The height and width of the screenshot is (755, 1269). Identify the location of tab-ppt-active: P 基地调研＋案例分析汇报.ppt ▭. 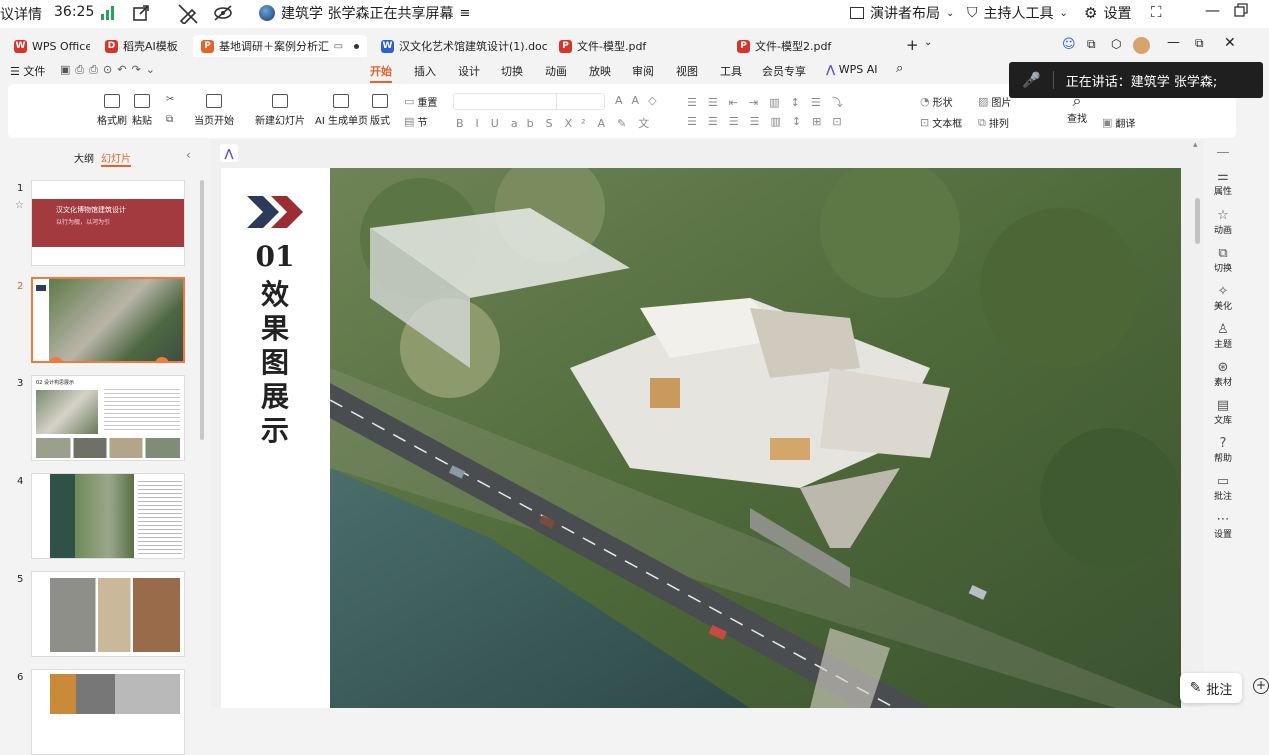
(280, 46).